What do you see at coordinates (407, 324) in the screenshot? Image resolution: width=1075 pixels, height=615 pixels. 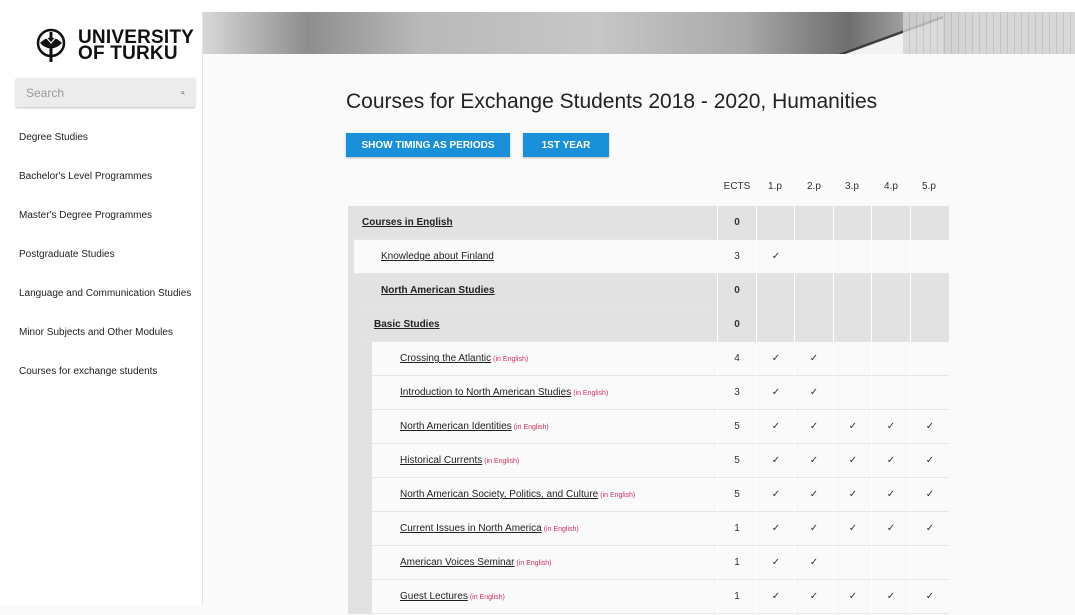 I see `course-link: Basic Studies` at bounding box center [407, 324].